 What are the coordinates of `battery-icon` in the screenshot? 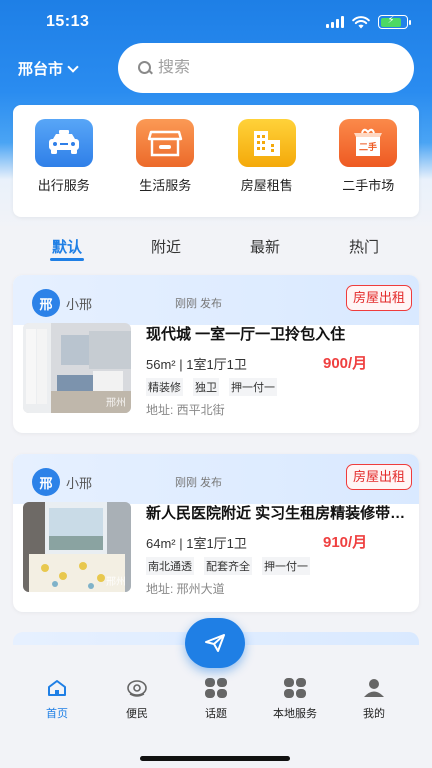 It's located at (394, 22).